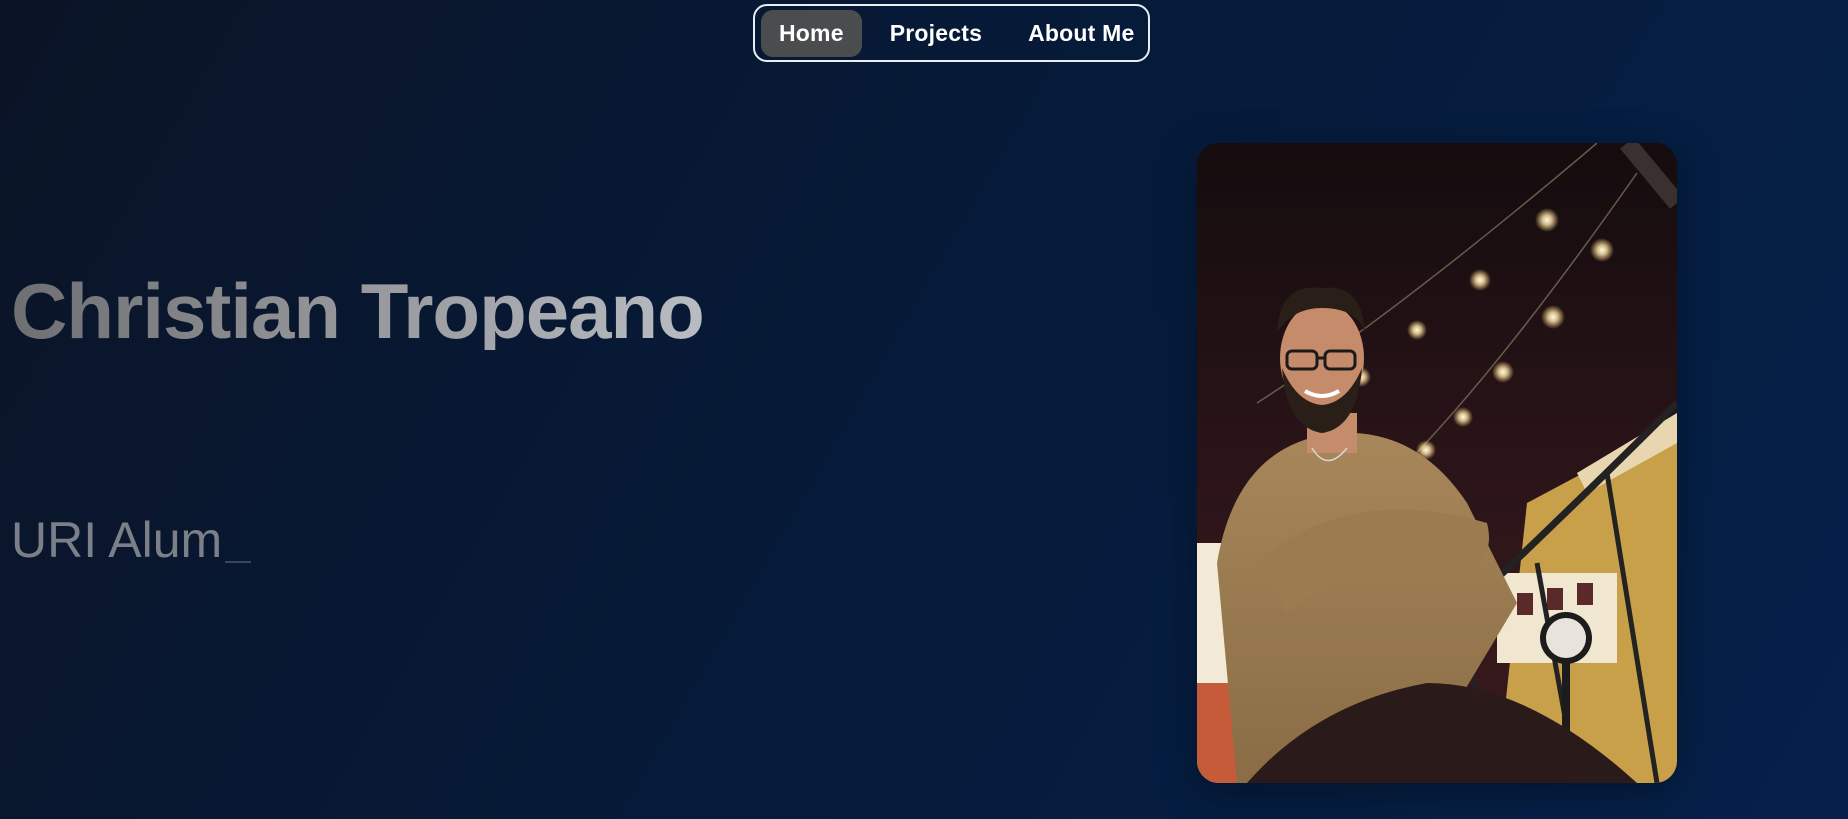  What do you see at coordinates (117, 540) in the screenshot?
I see `hero-subtitle: URI Alum` at bounding box center [117, 540].